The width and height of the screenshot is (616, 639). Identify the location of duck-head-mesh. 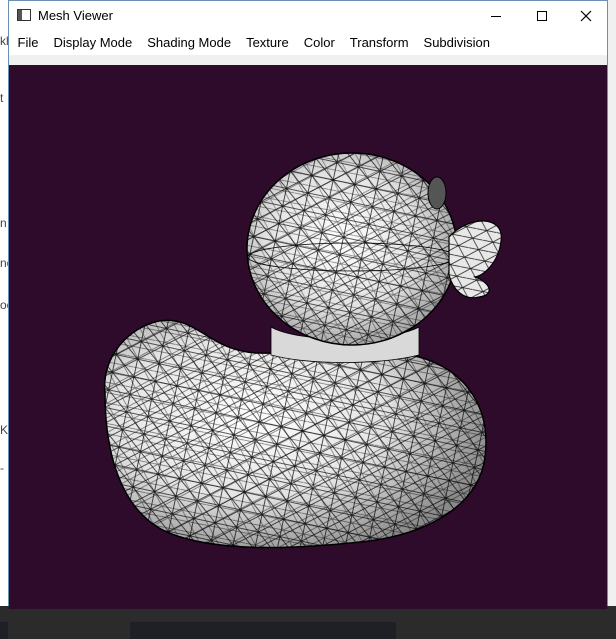
(352, 249).